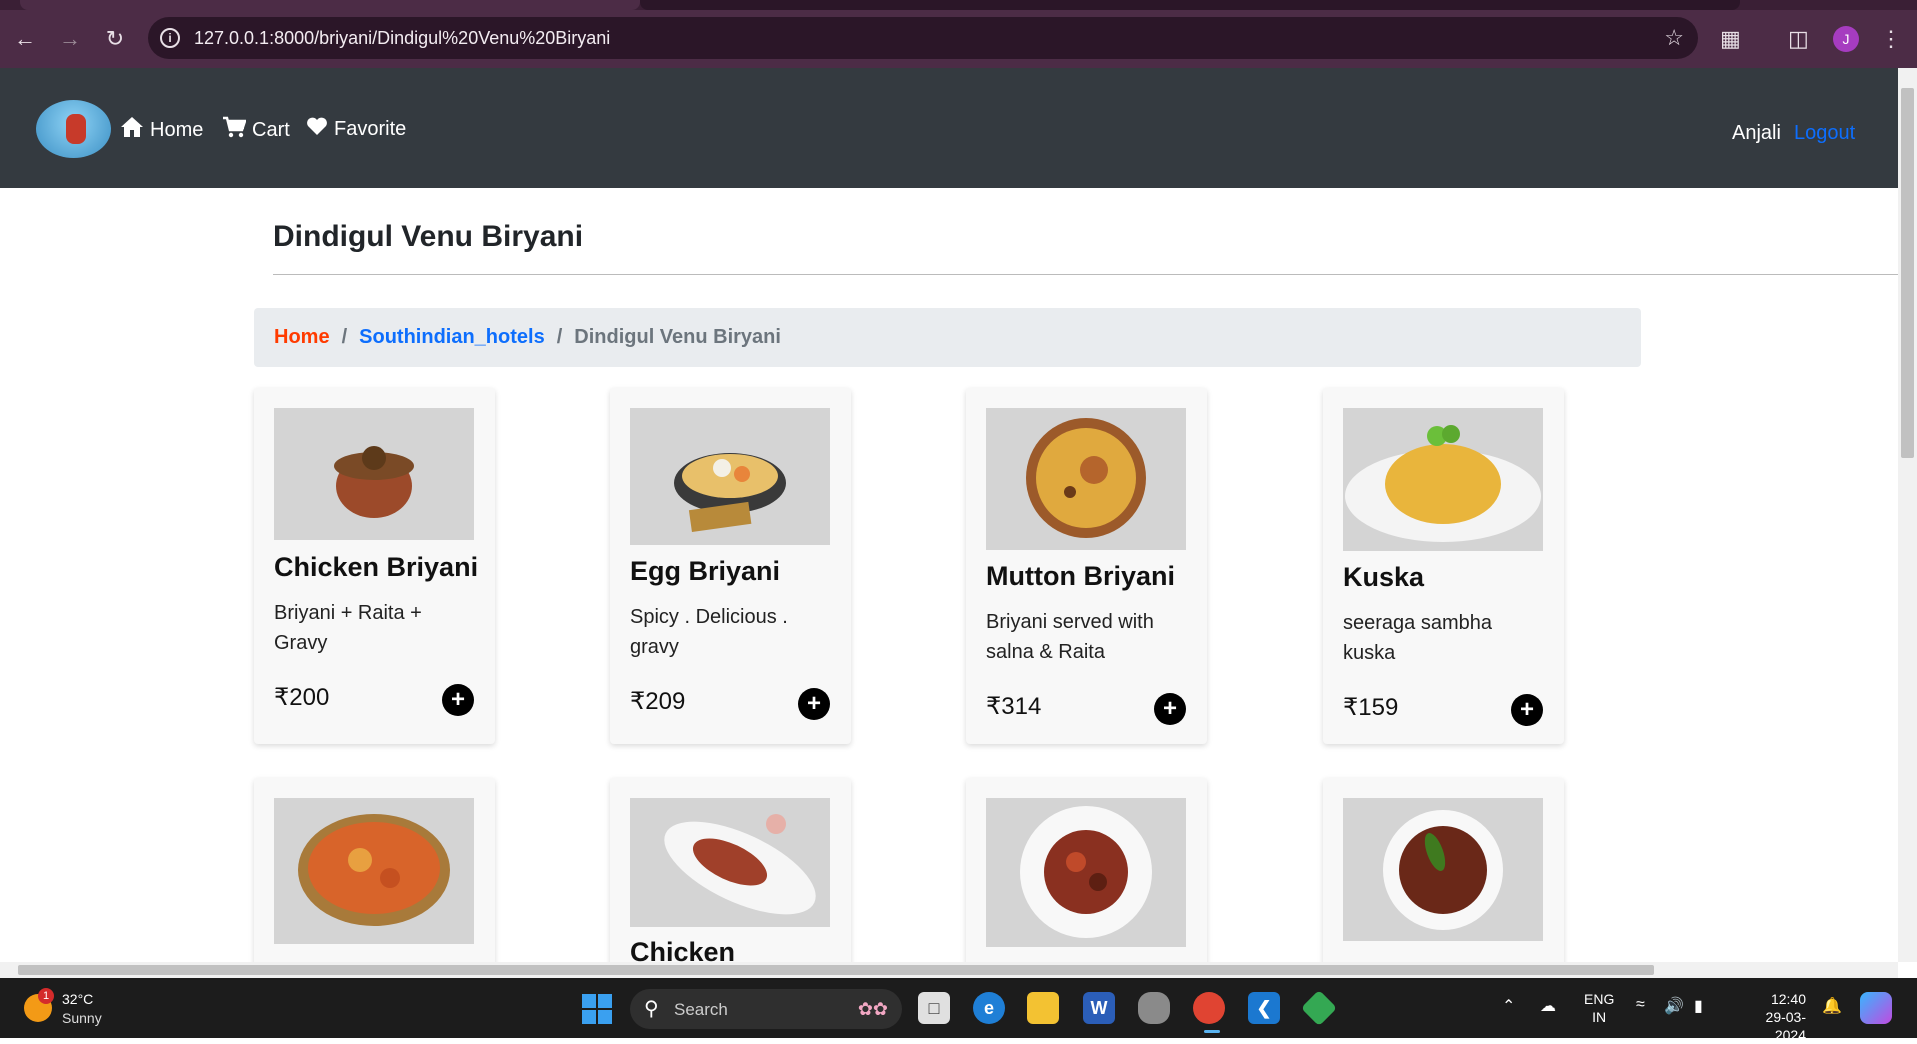 This screenshot has height=1044, width=1917. What do you see at coordinates (234, 130) in the screenshot?
I see `cart-icon` at bounding box center [234, 130].